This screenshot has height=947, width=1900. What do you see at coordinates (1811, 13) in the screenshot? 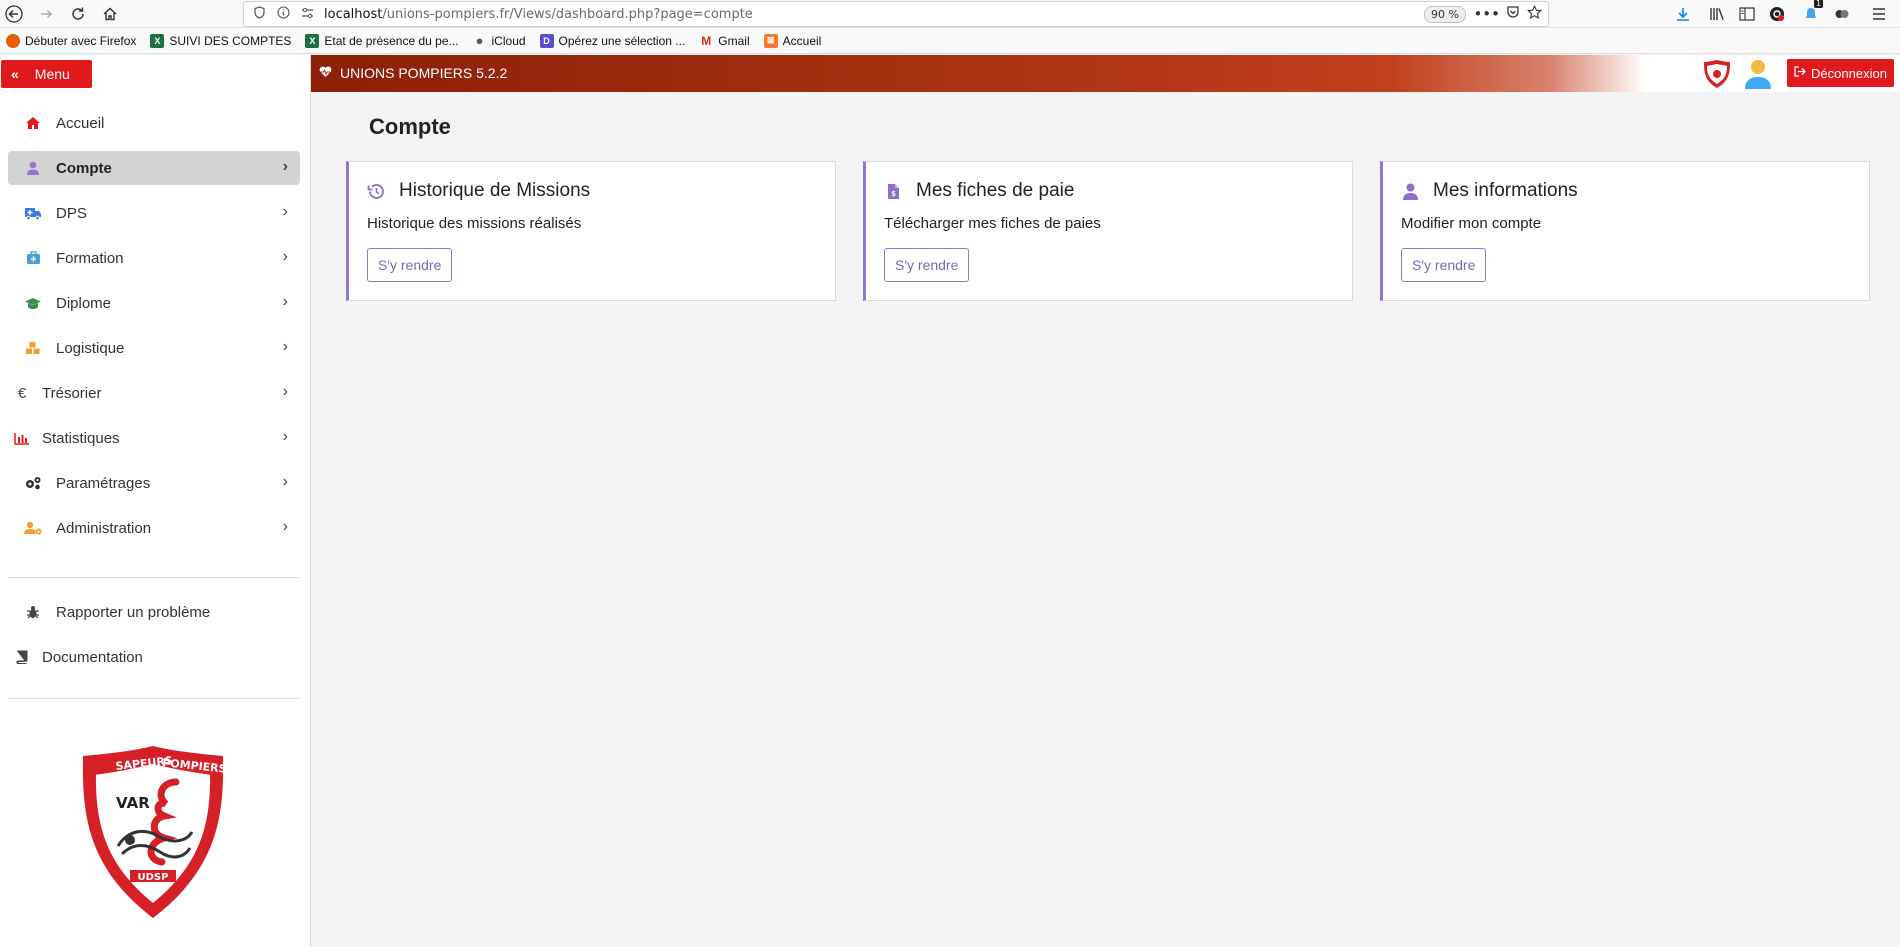
I see `notification-icon: 1` at bounding box center [1811, 13].